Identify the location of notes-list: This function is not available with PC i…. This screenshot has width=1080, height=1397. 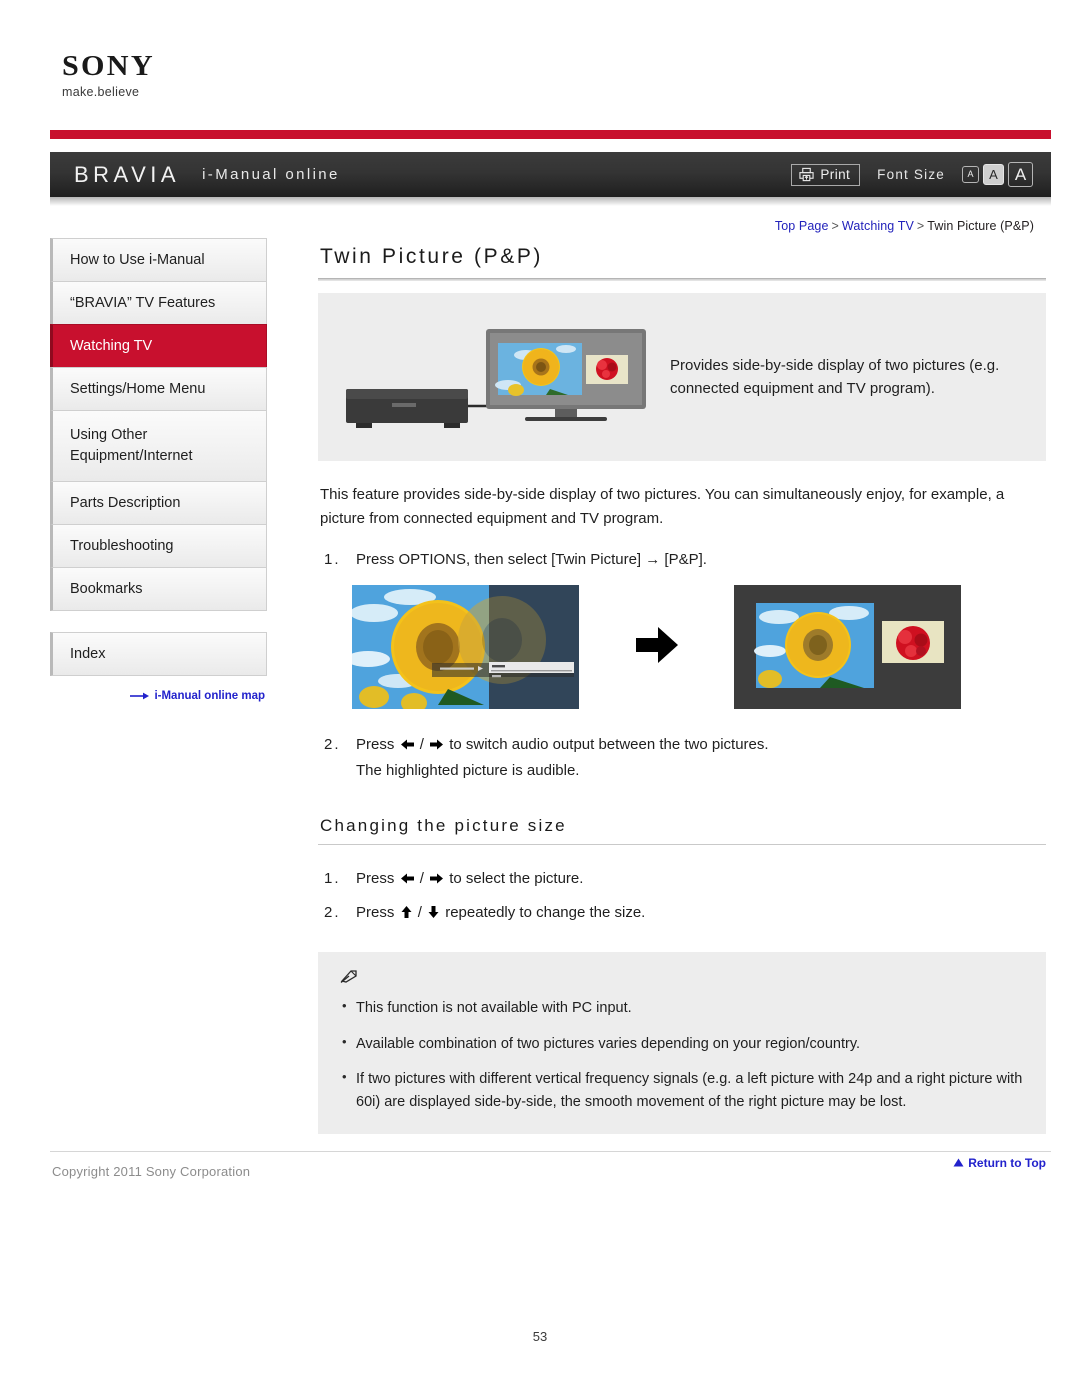
(682, 1055).